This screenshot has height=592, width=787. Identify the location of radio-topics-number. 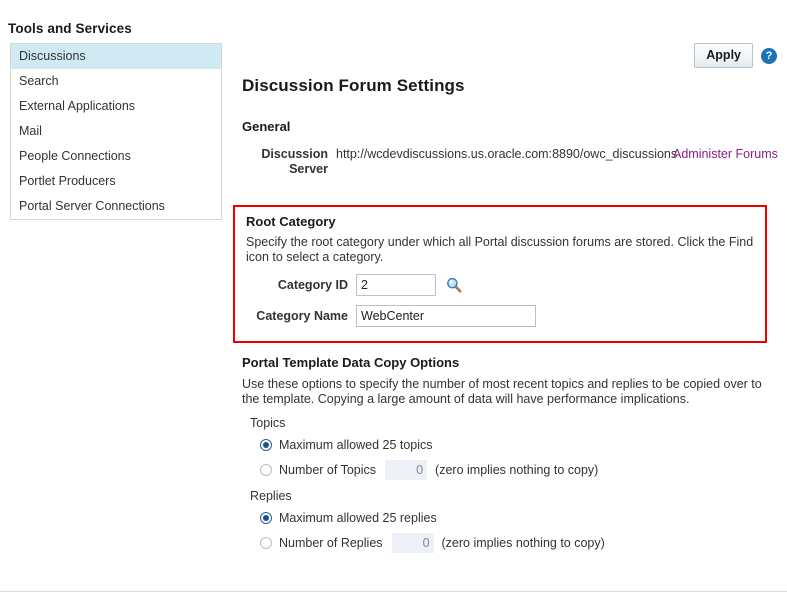
(266, 470).